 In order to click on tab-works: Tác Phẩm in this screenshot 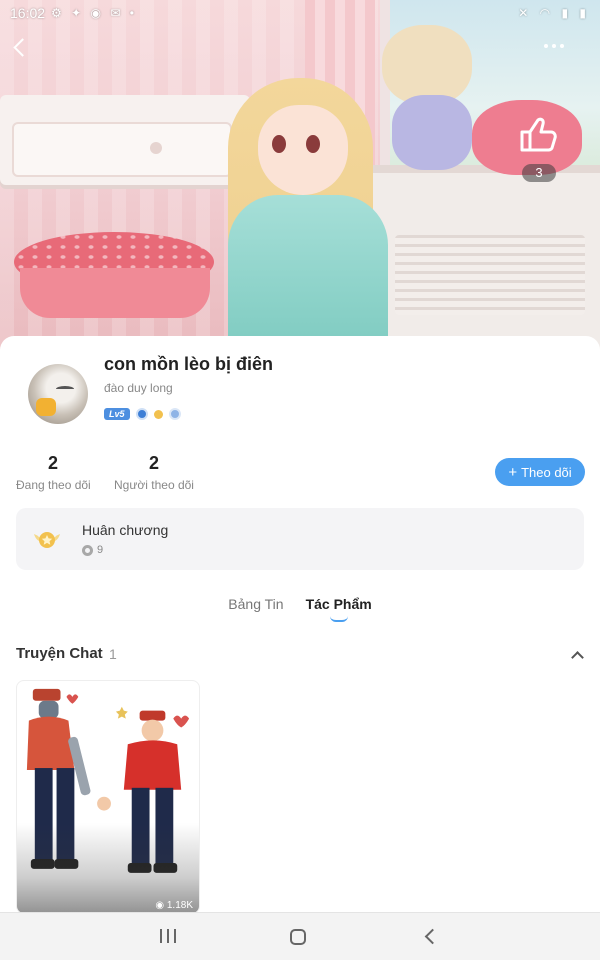, I will do `click(338, 609)`.